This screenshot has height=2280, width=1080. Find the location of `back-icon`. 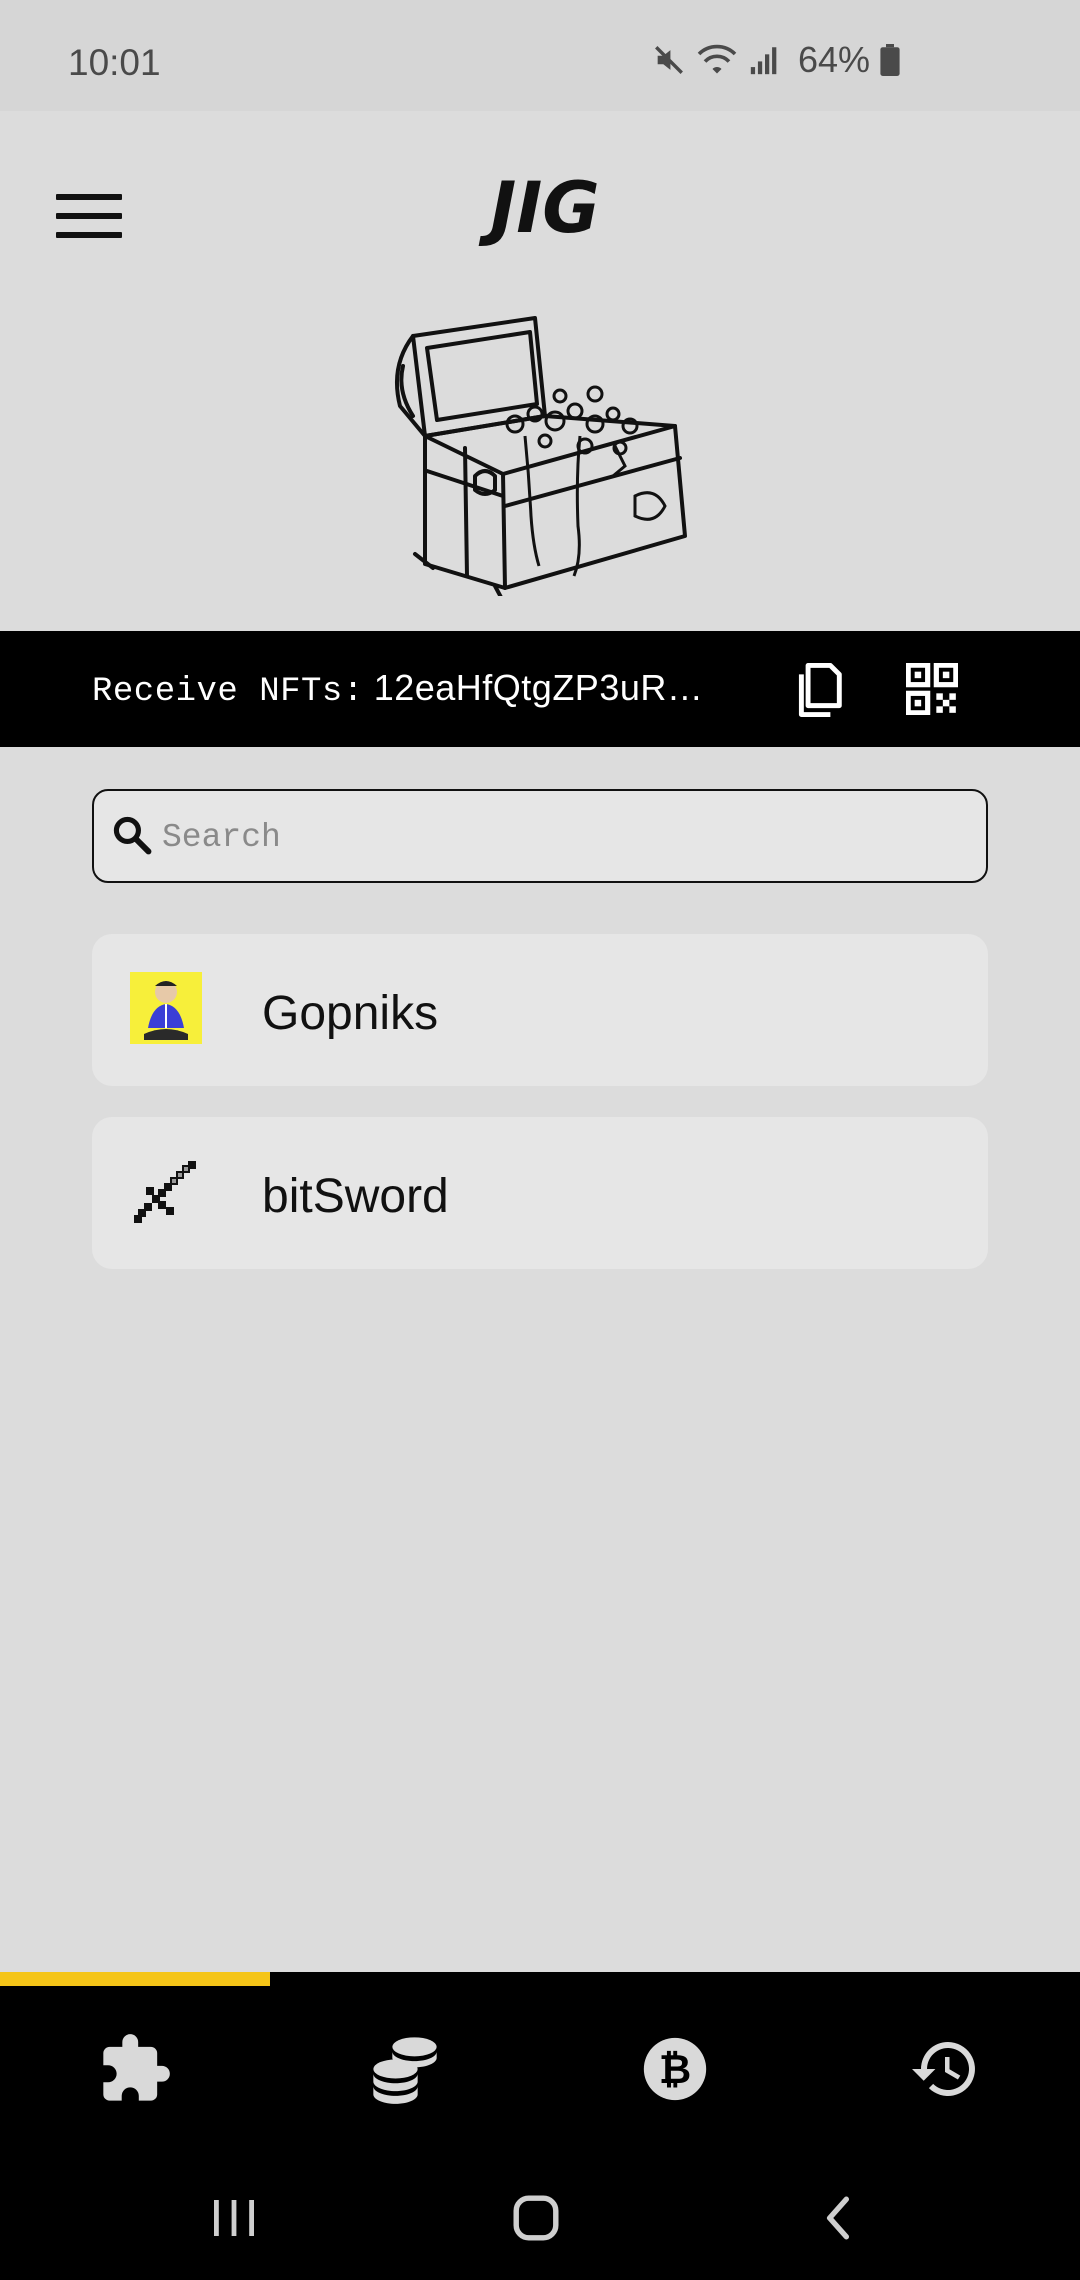

back-icon is located at coordinates (838, 2218).